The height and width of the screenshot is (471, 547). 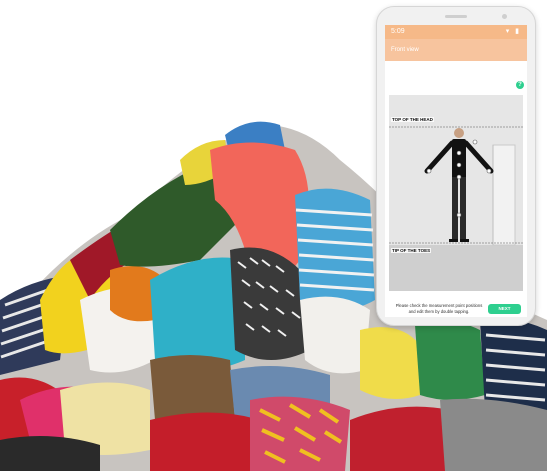 What do you see at coordinates (520, 85) in the screenshot?
I see `help-icon: ?` at bounding box center [520, 85].